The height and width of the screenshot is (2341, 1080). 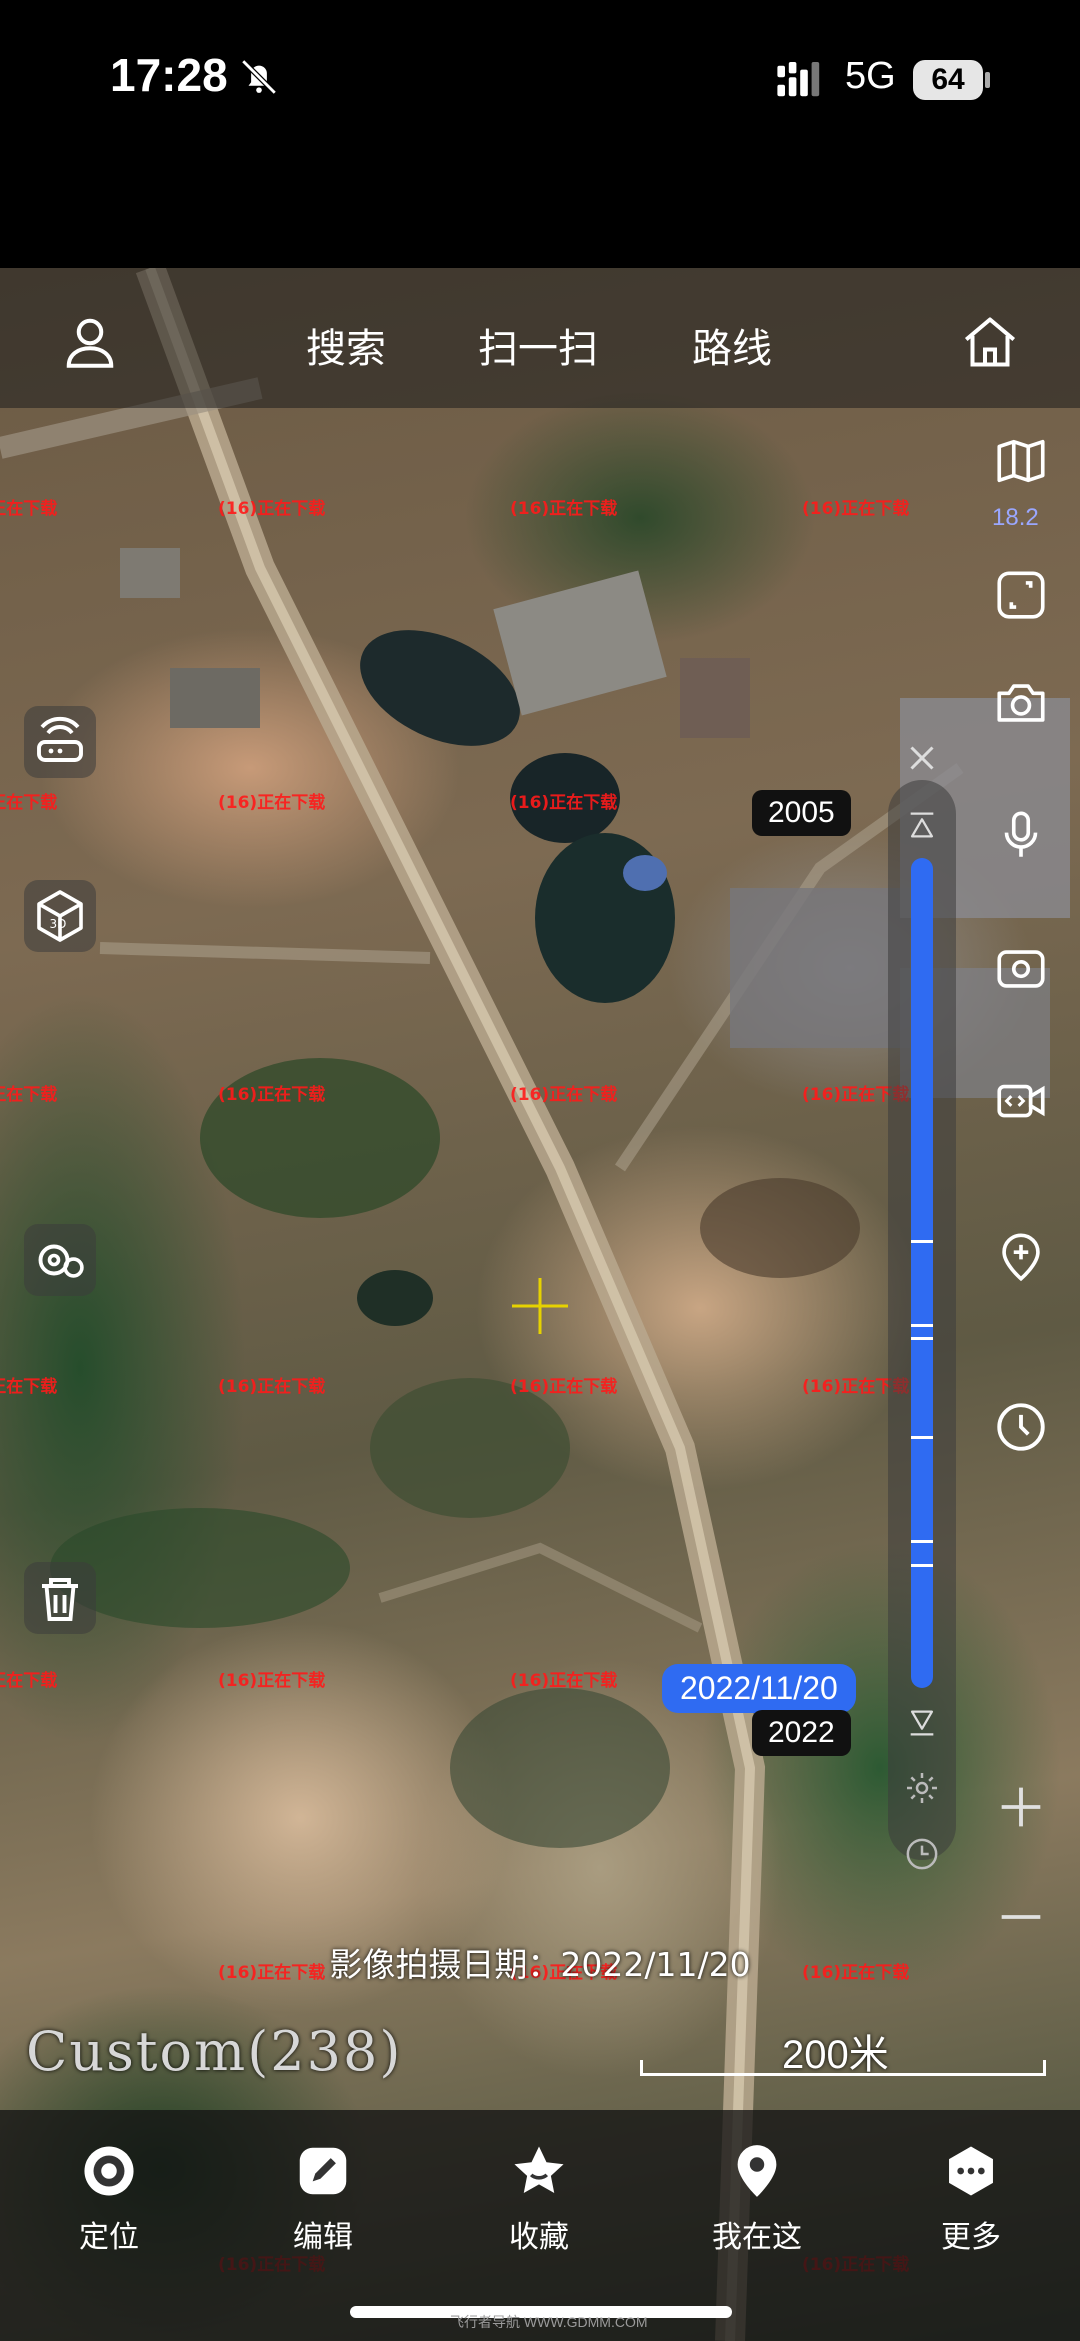 I want to click on zoom-in-icon, so click(x=1021, y=1807).